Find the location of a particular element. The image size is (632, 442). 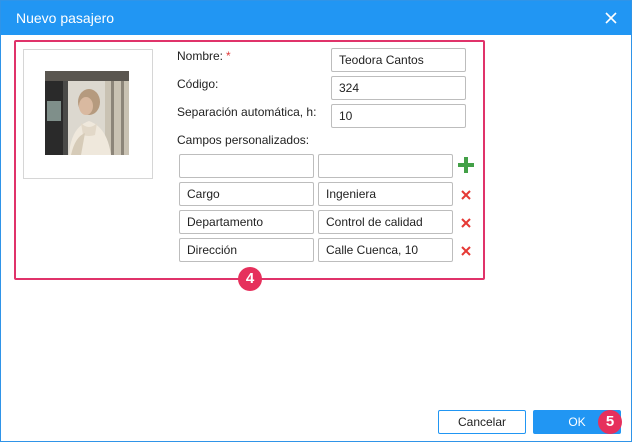

annotation-badge-4: 4 is located at coordinates (250, 279).